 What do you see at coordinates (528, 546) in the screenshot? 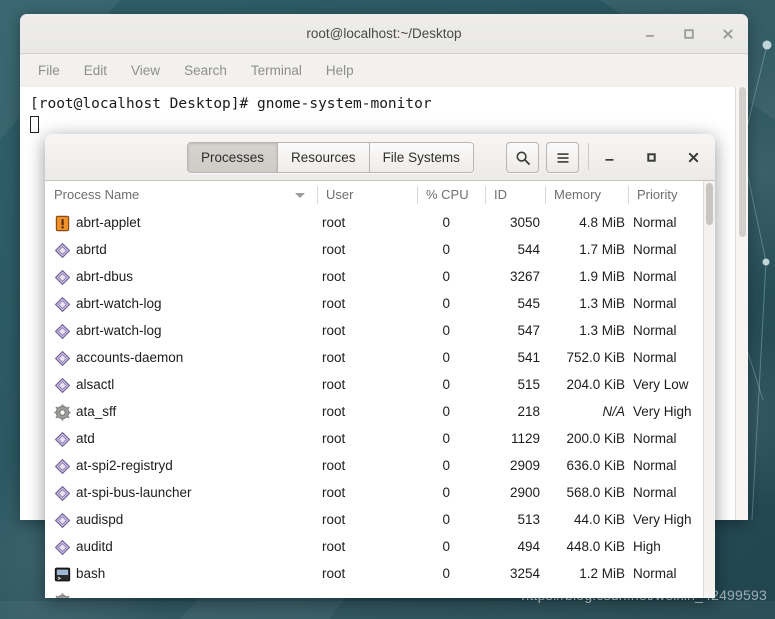
I see `process-id-cell: 494` at bounding box center [528, 546].